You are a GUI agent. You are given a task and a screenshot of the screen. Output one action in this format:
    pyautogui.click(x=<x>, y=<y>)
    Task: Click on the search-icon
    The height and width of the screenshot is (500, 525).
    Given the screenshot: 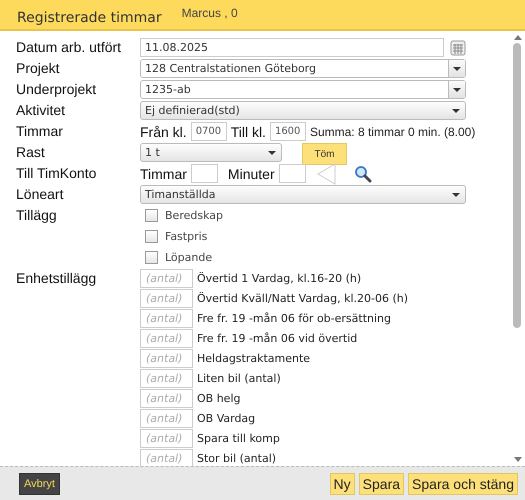 What is the action you would take?
    pyautogui.click(x=363, y=173)
    